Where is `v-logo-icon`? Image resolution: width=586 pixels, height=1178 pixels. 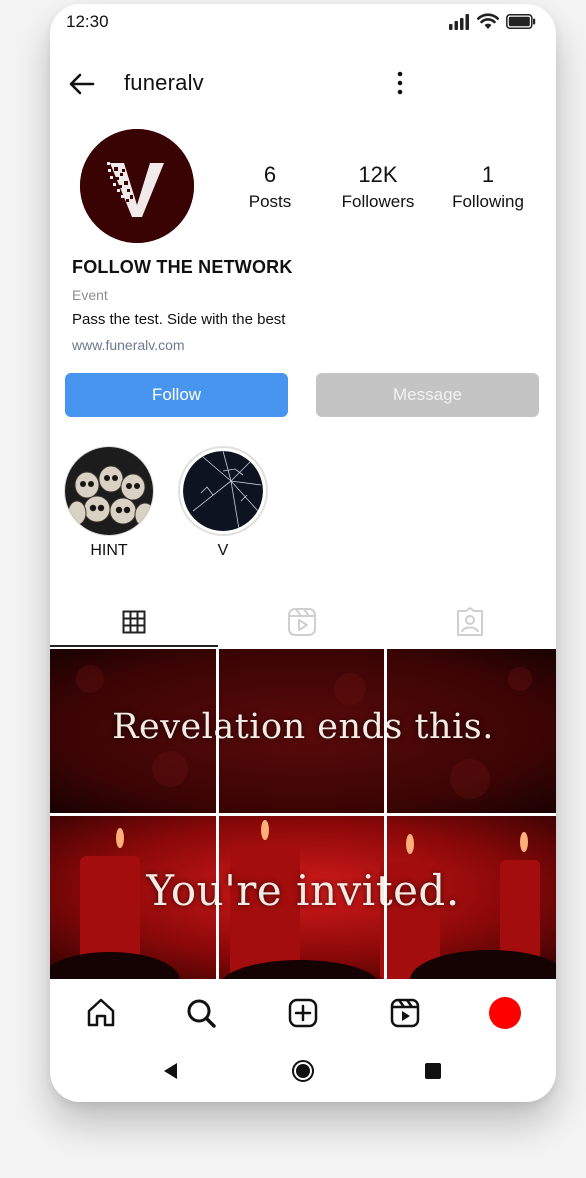 v-logo-icon is located at coordinates (137, 186).